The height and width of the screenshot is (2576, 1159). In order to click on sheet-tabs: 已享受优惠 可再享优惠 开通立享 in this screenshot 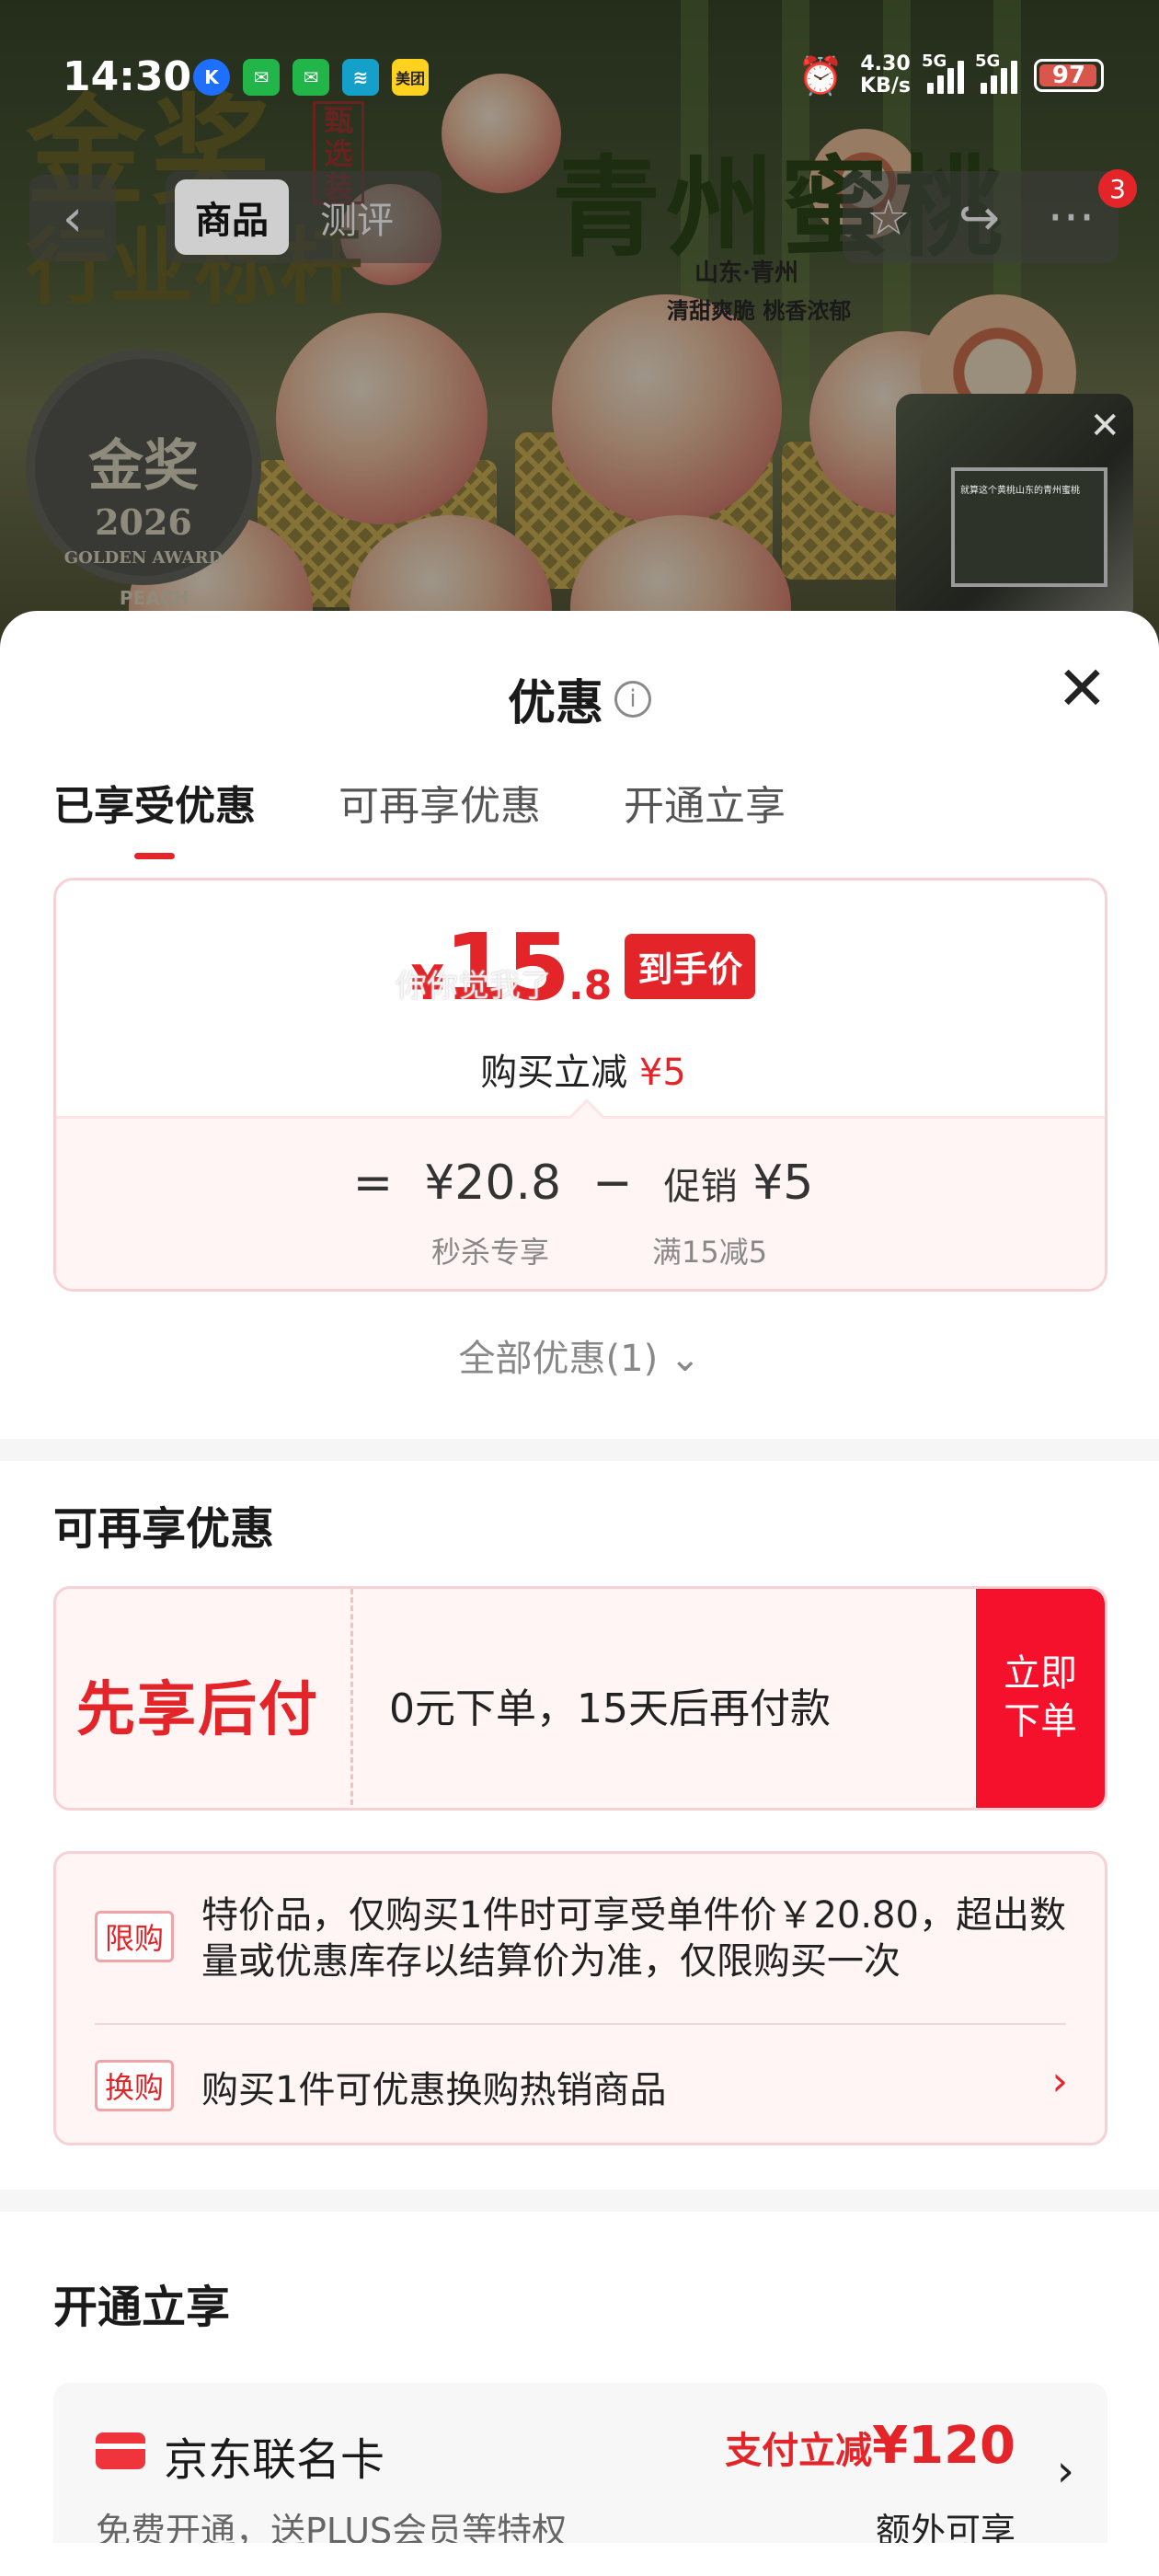, I will do `click(419, 816)`.